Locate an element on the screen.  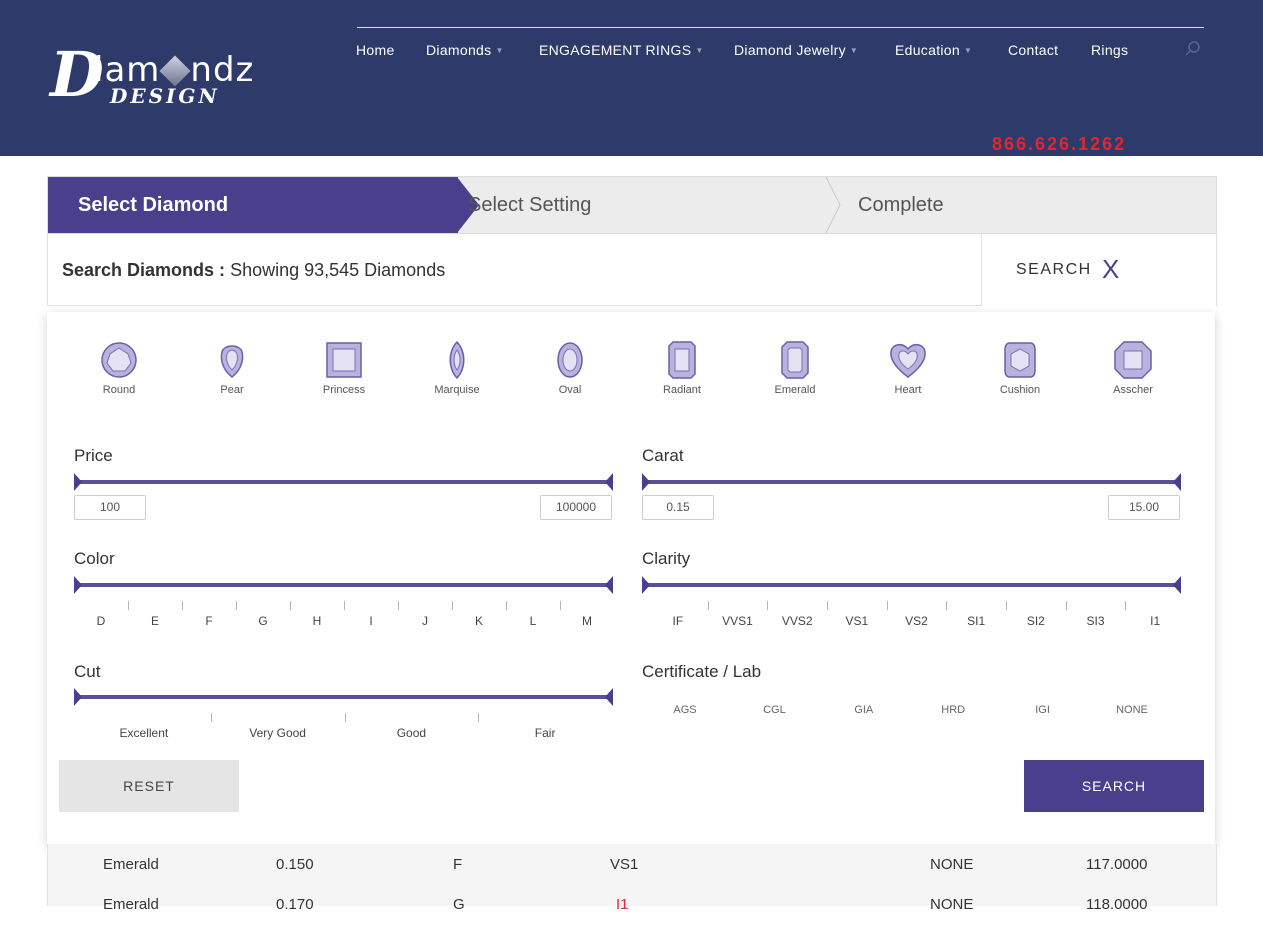
close-icon: X is located at coordinates (1110, 269).